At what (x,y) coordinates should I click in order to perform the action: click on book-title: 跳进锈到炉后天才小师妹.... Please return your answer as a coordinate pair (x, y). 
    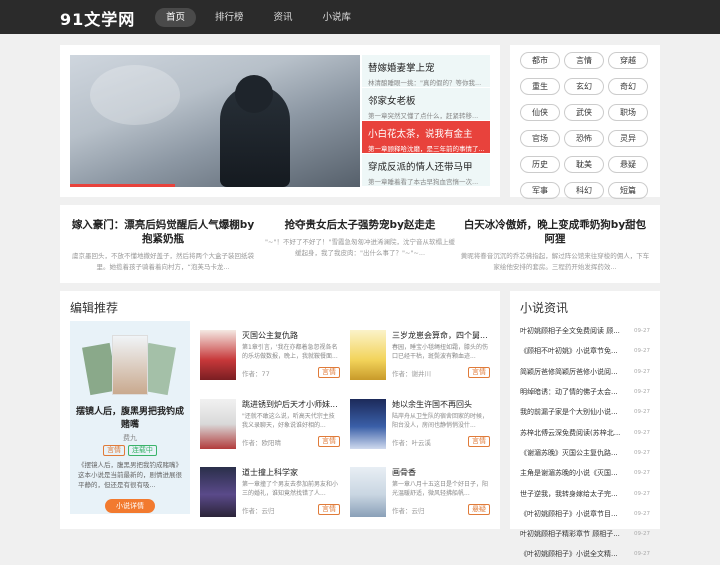
    Looking at the image, I should click on (291, 404).